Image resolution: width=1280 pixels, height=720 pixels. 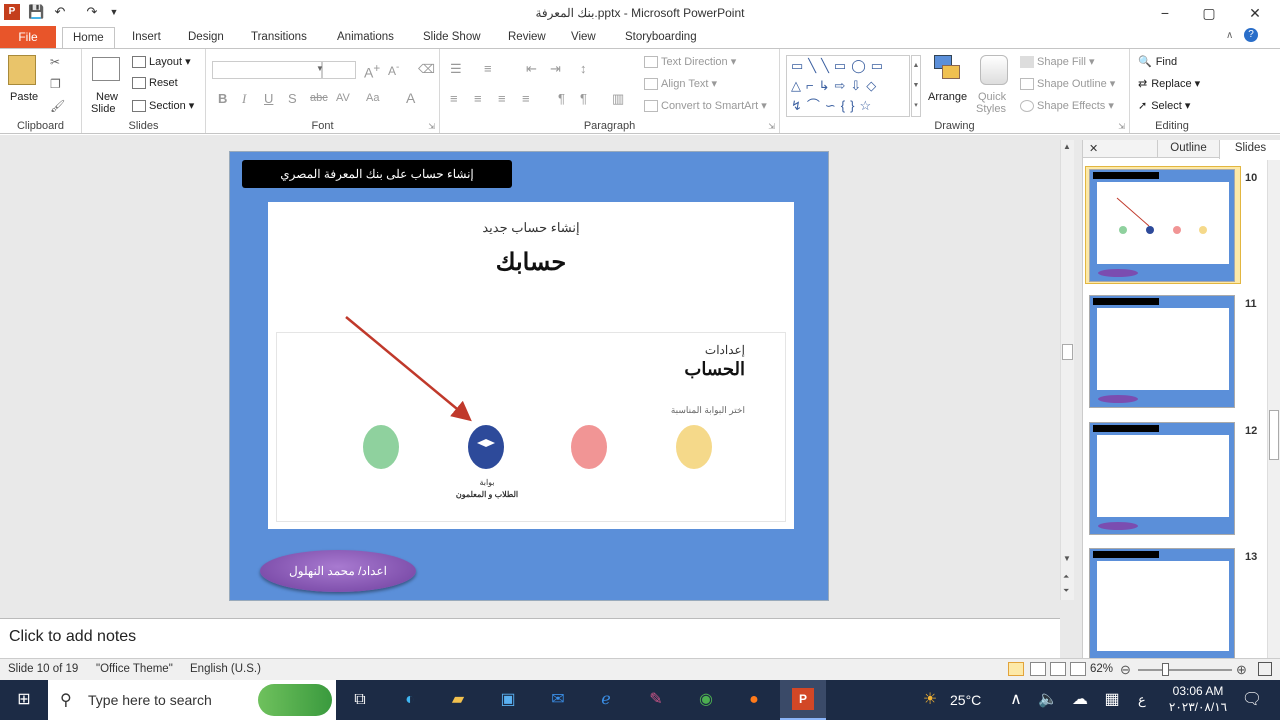 What do you see at coordinates (1164, 105) in the screenshot?
I see `select-button: ➚ Select ▾` at bounding box center [1164, 105].